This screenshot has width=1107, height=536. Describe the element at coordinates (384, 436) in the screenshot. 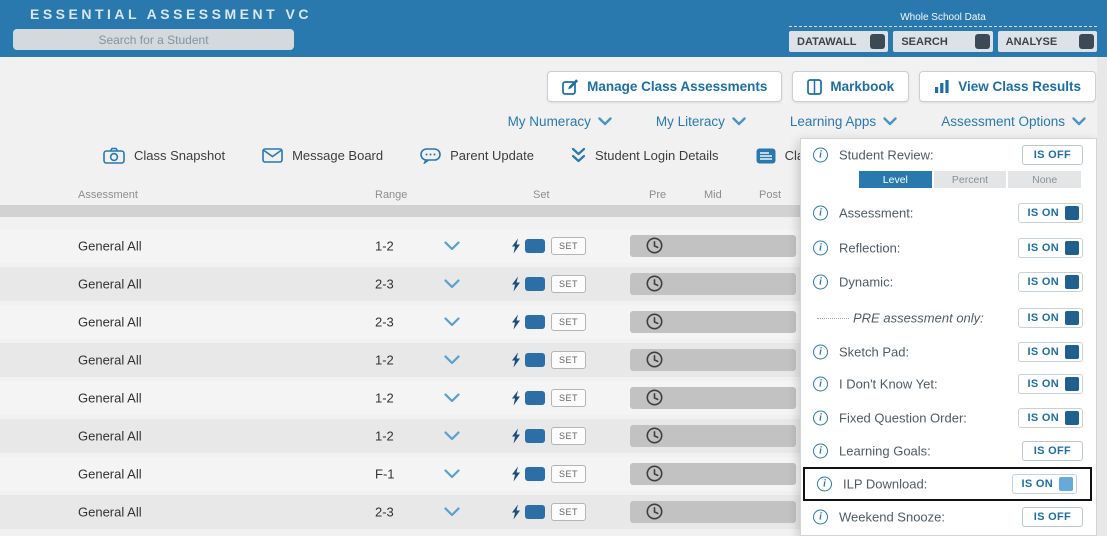

I see `range-value: 1-2` at that location.